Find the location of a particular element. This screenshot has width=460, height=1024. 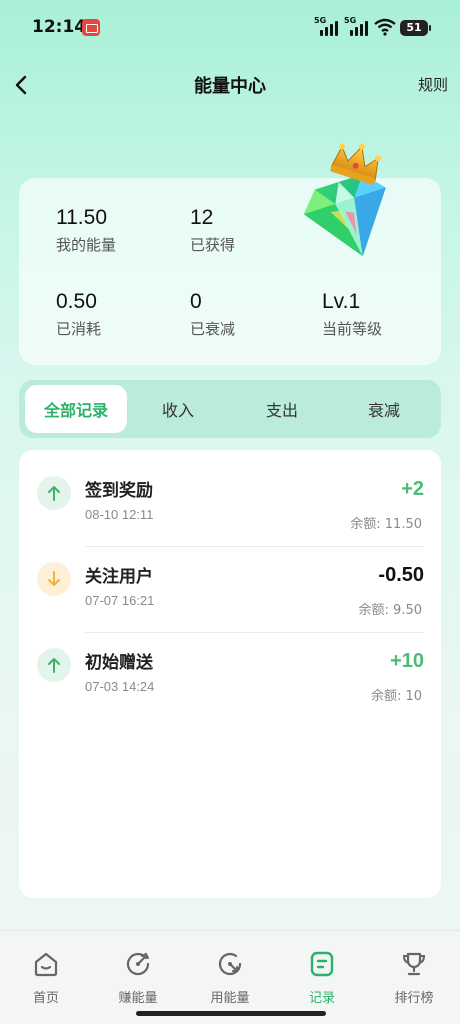

rules-link: 规则 is located at coordinates (433, 84).